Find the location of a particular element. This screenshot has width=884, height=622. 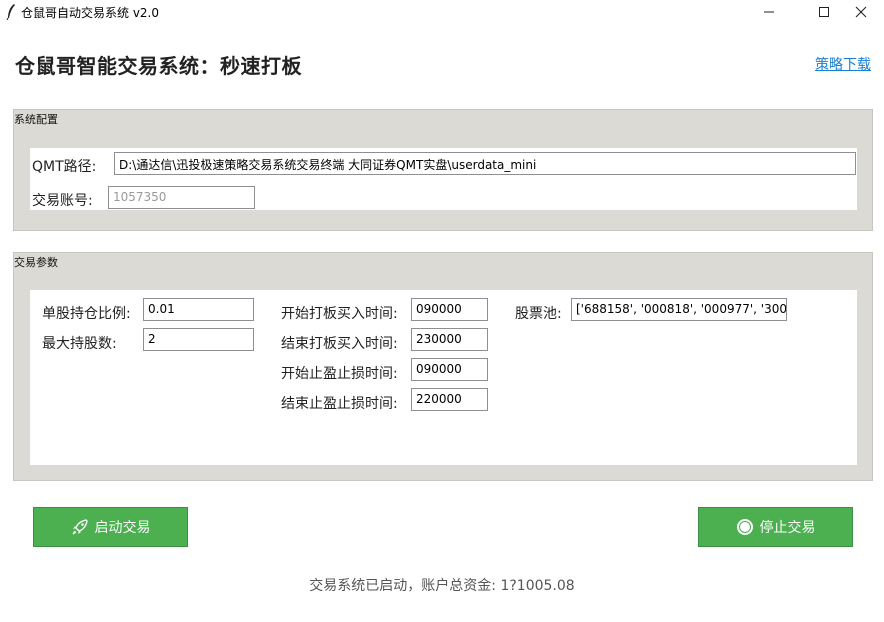

close-icon is located at coordinates (861, 12).